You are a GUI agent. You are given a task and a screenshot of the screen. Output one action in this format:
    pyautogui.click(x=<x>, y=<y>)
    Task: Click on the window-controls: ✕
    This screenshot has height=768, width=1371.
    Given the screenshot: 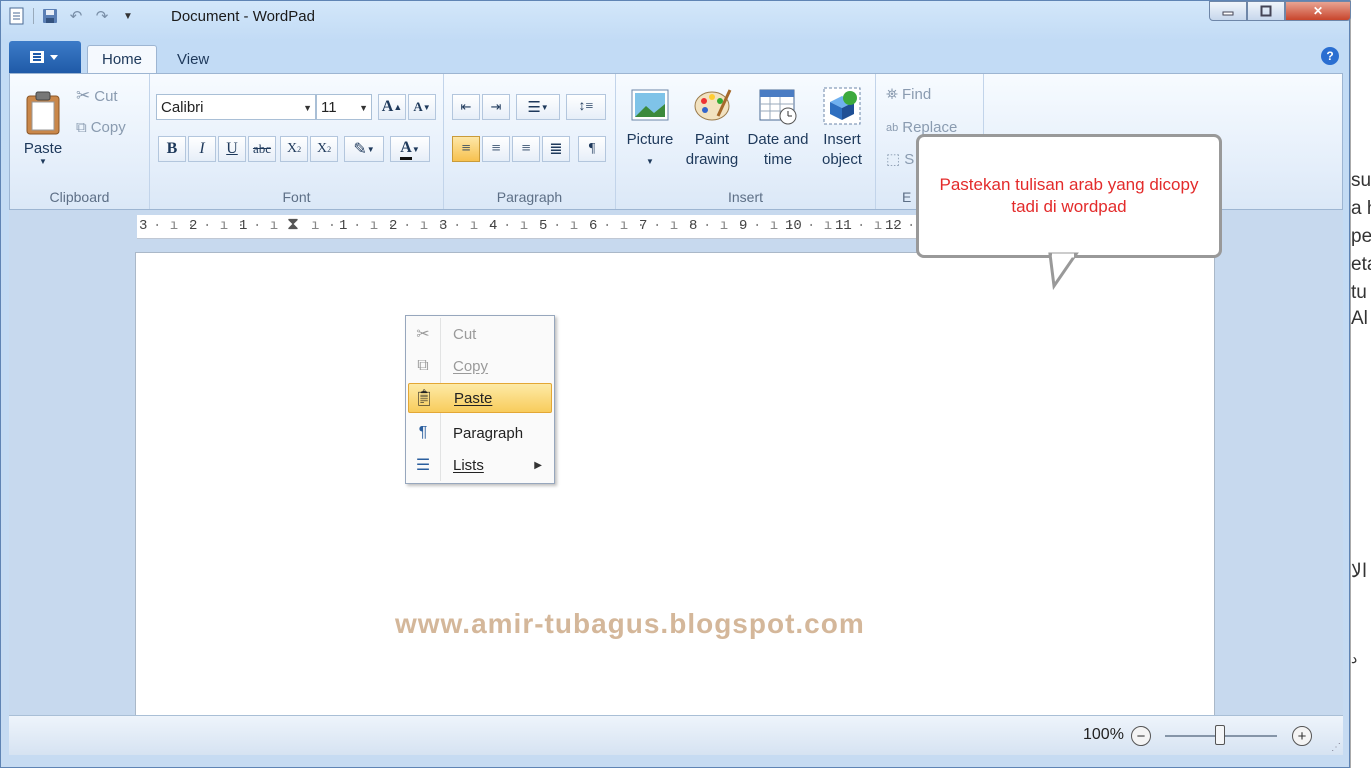 What is the action you would take?
    pyautogui.click(x=1280, y=11)
    